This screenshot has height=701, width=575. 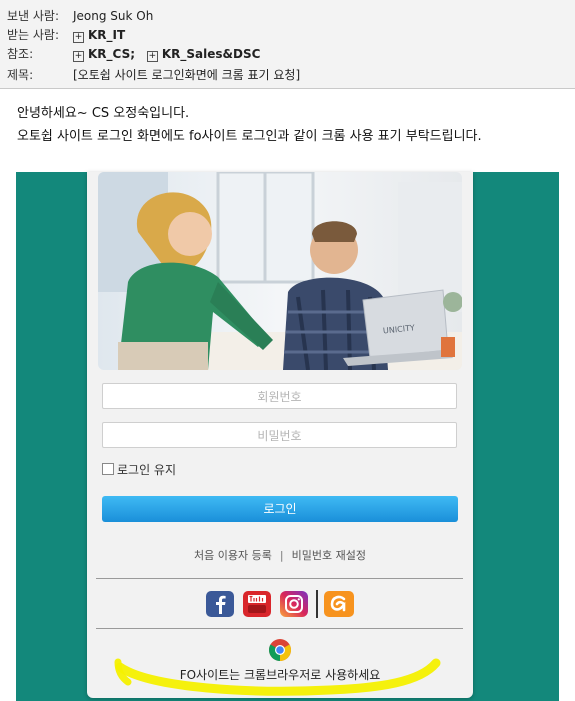 What do you see at coordinates (33, 35) in the screenshot?
I see `to-label: 받는 사람:` at bounding box center [33, 35].